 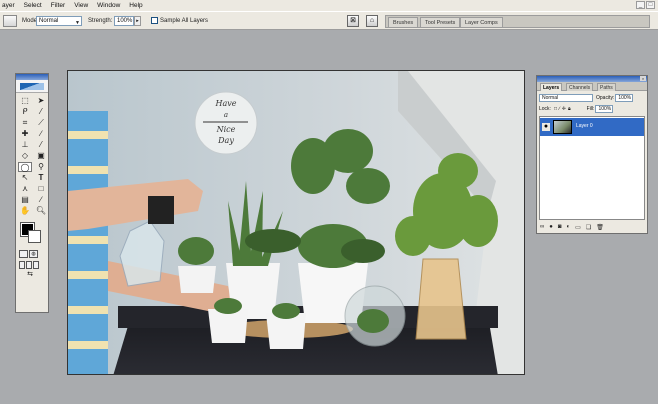 I want to click on standard-mode-icon, so click(x=23, y=254).